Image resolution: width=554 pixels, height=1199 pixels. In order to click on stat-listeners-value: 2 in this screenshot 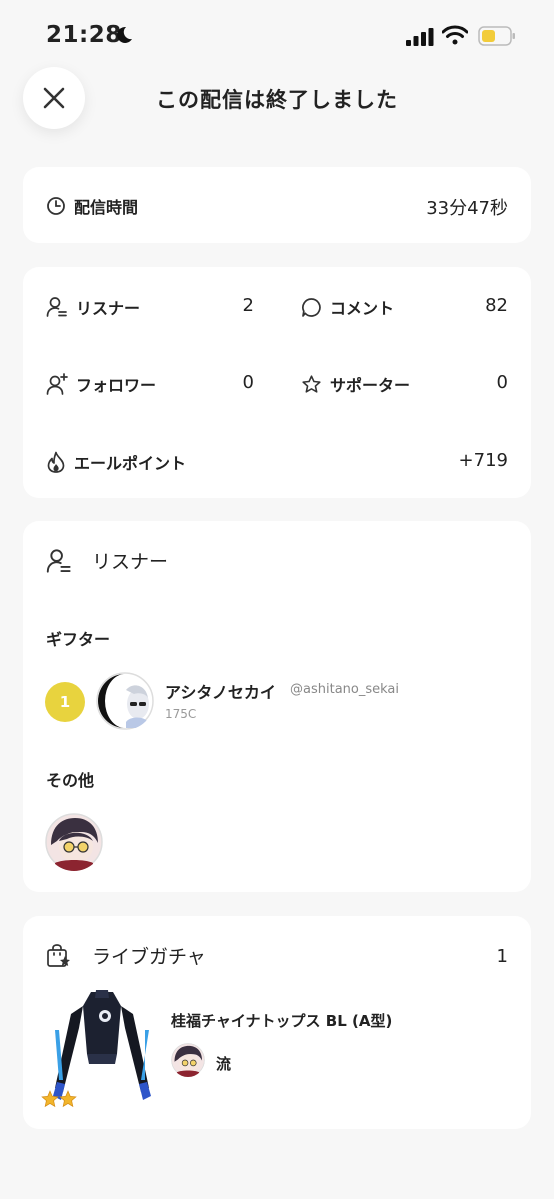, I will do `click(248, 305)`.